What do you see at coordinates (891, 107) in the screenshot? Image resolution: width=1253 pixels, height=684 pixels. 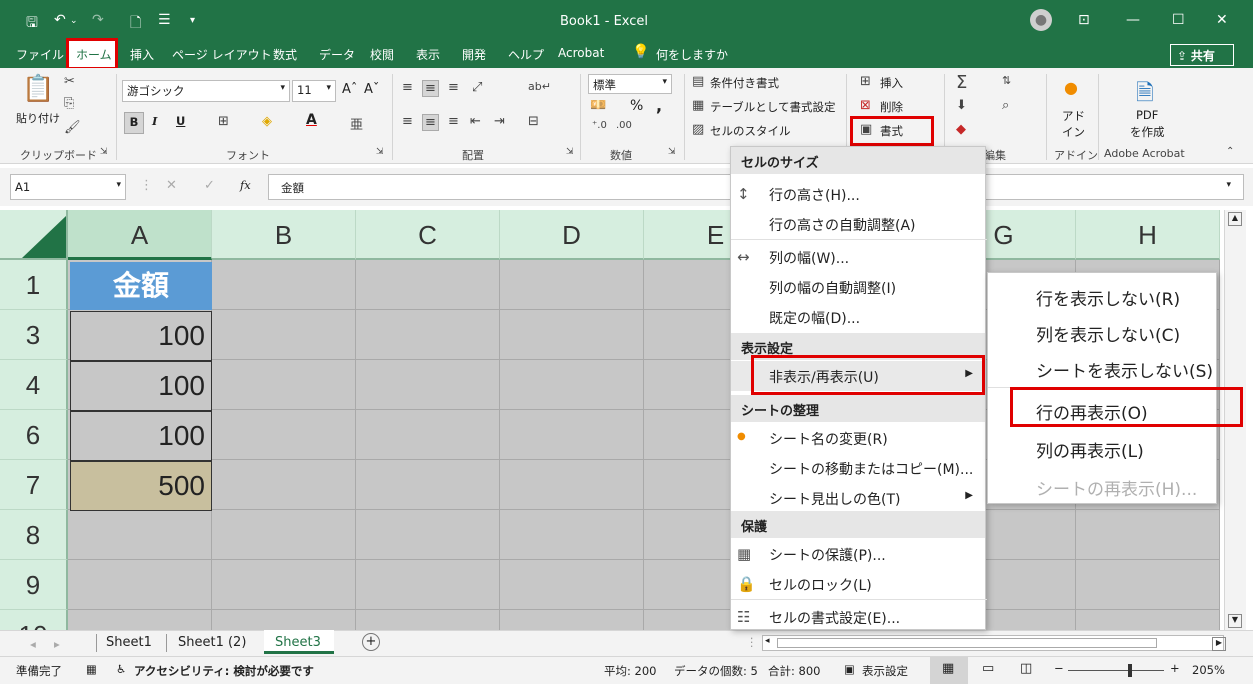 I see `delete-button: 削除` at bounding box center [891, 107].